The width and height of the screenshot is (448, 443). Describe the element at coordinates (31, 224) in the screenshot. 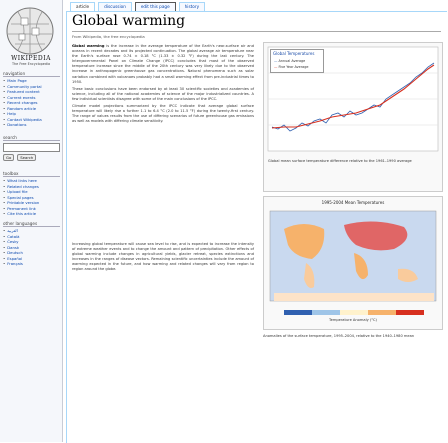

I see `languages-heading: other languages` at that location.